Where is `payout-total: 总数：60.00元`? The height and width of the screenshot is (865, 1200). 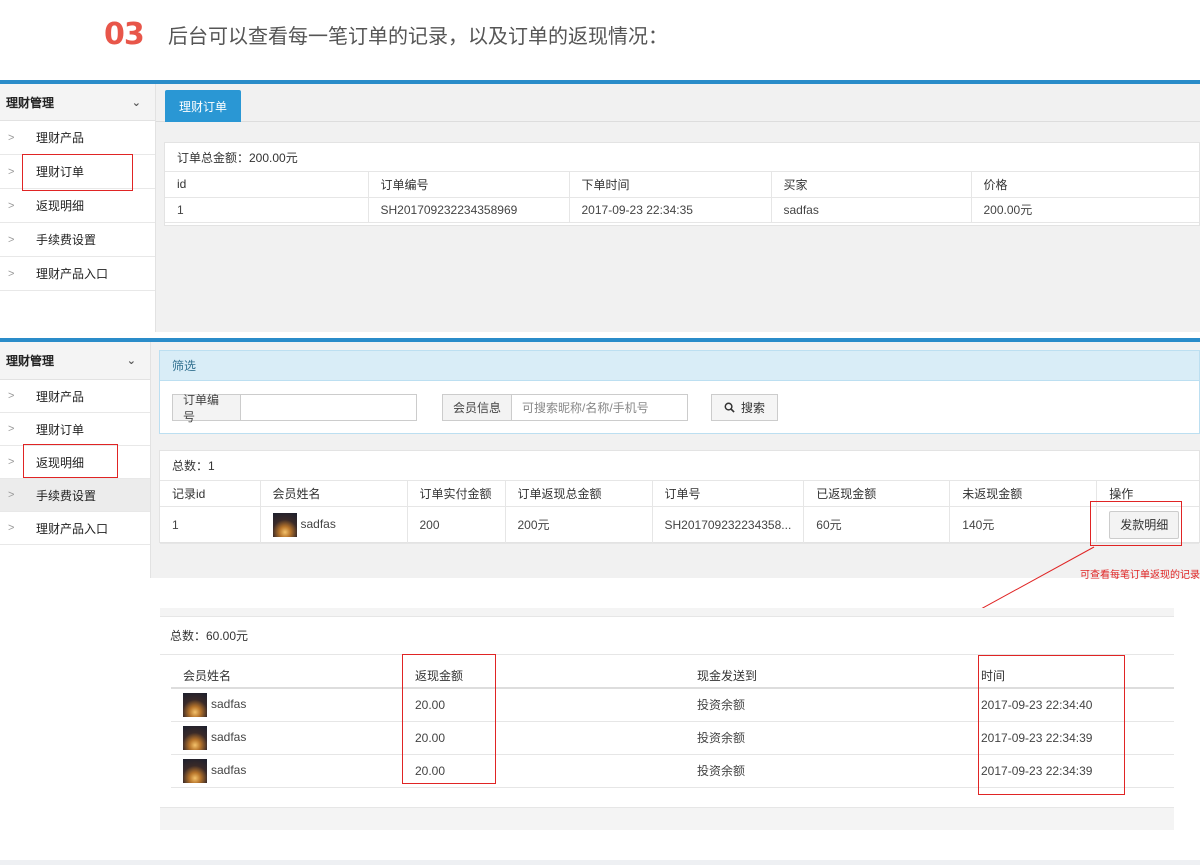 payout-total: 总数：60.00元 is located at coordinates (667, 636).